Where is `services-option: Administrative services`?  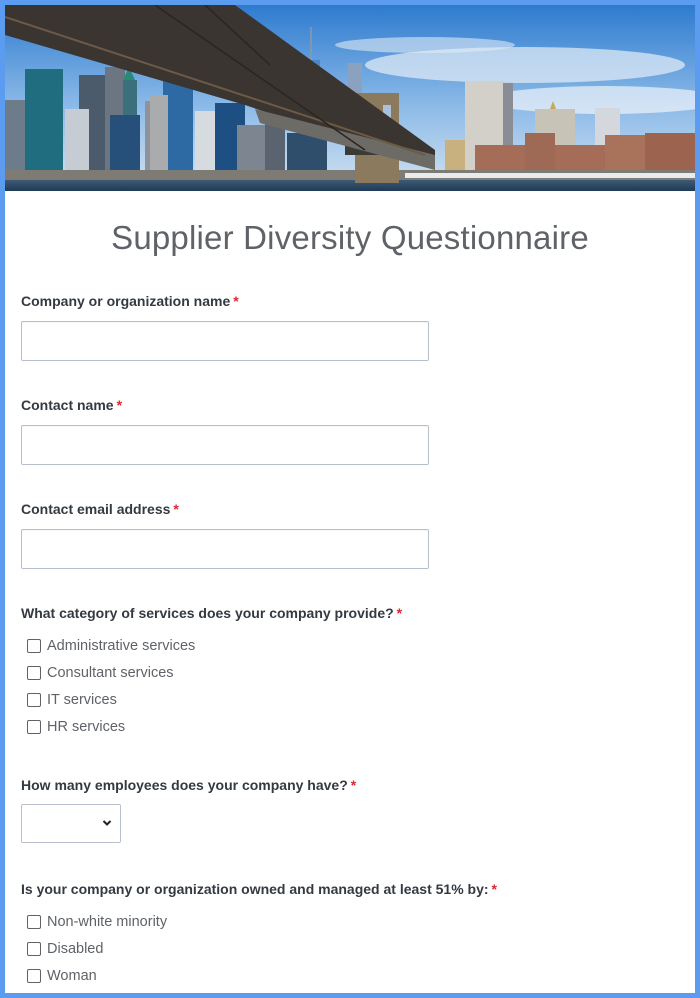 services-option: Administrative services is located at coordinates (214, 645).